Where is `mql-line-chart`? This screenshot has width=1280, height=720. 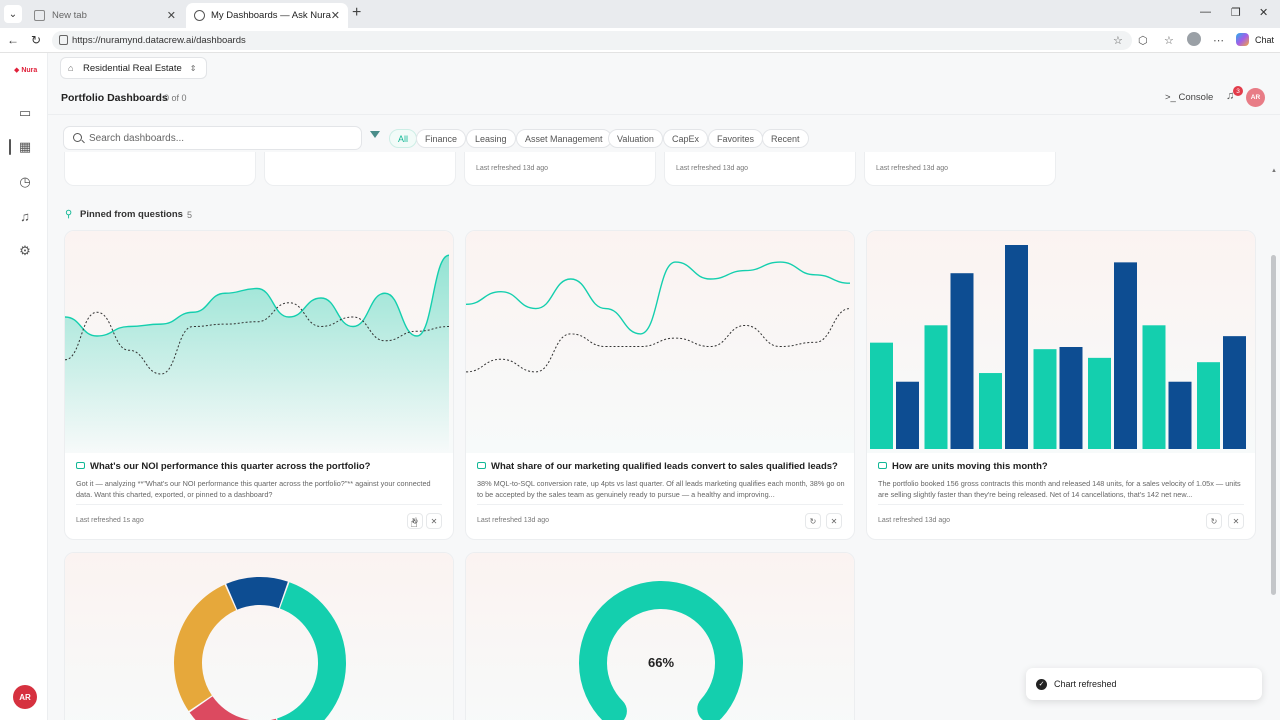 mql-line-chart is located at coordinates (658, 317).